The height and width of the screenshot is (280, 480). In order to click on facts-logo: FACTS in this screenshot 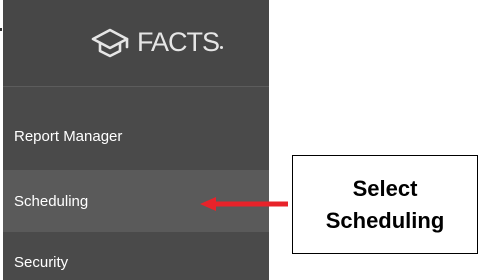, I will do `click(156, 42)`.